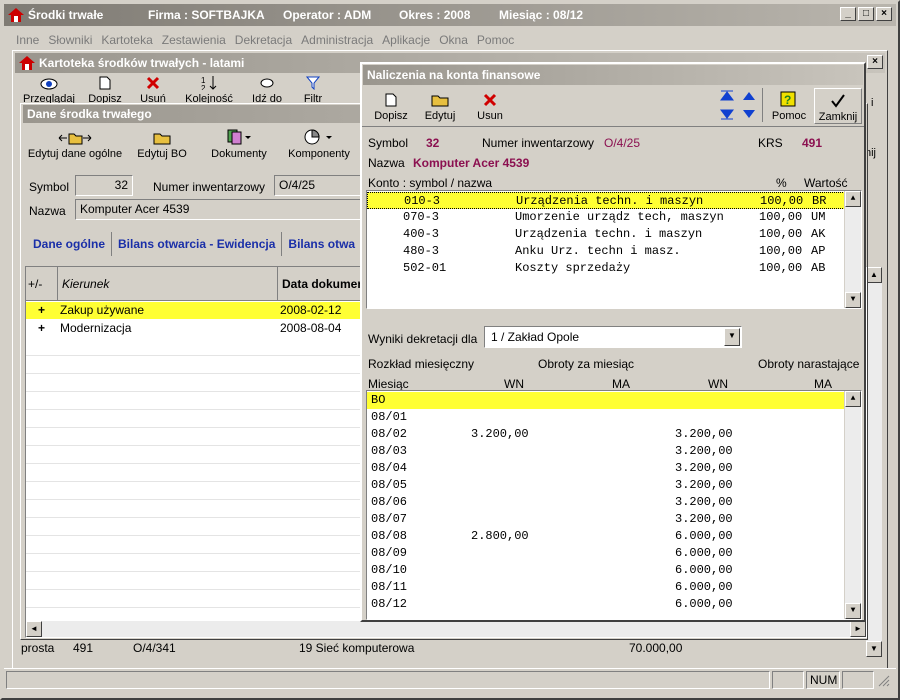 The image size is (900, 700). I want to click on list-item: 480-3 Anku Urz. techn i masz. 100,00 AP, so click(614, 251).